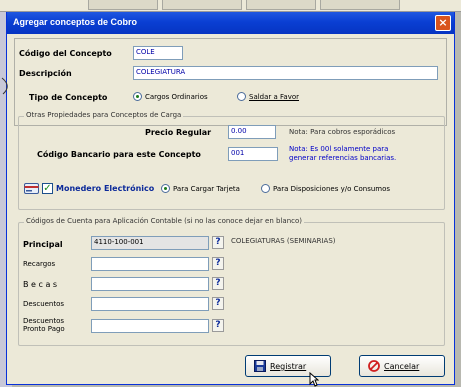  I want to click on cancelar-button: Cancelar, so click(402, 366).